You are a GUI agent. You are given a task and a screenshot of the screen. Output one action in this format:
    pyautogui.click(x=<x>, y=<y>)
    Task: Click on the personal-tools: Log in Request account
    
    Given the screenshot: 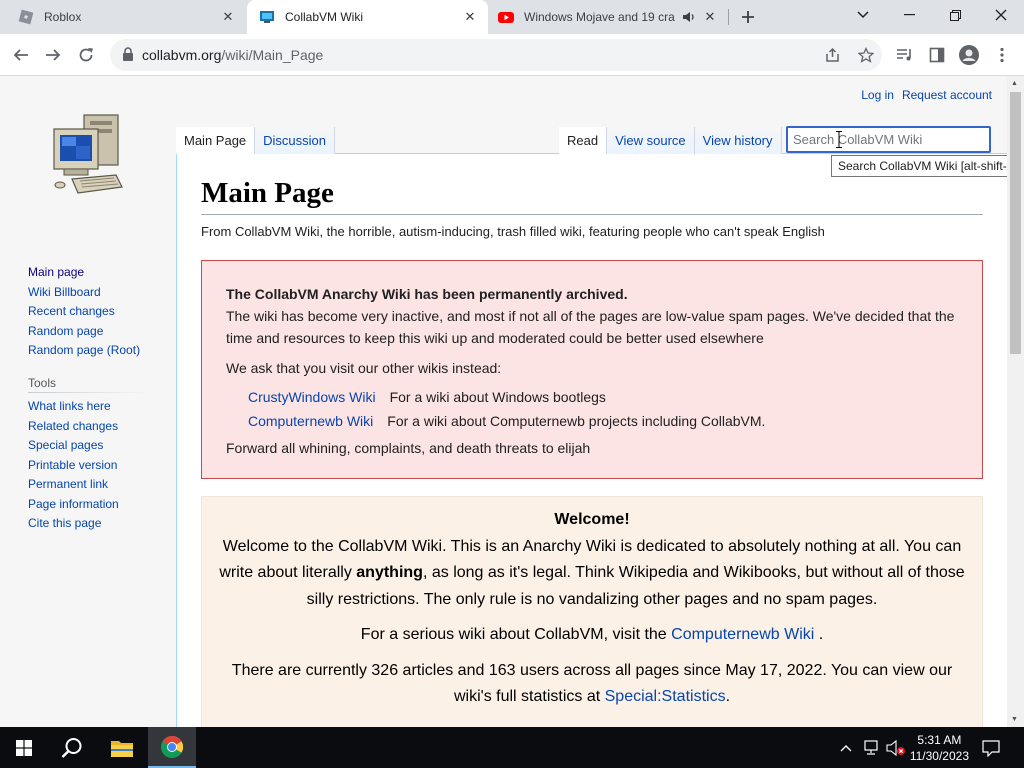 What is the action you would take?
    pyautogui.click(x=926, y=95)
    